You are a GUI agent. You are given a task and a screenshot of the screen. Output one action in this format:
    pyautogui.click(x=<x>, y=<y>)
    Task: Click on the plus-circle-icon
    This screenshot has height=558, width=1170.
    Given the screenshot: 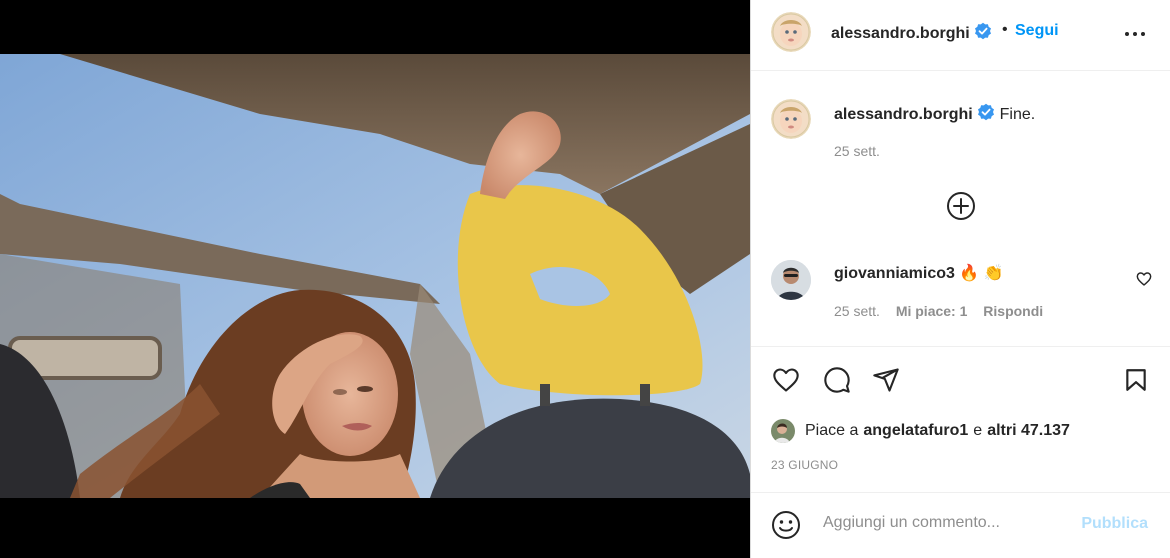 What is the action you would take?
    pyautogui.click(x=961, y=206)
    